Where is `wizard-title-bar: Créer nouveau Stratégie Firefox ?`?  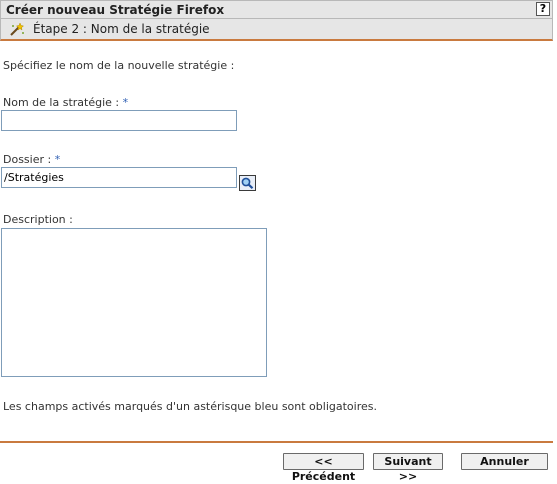
wizard-title-bar: Créer nouveau Stratégie Firefox ? is located at coordinates (276, 9).